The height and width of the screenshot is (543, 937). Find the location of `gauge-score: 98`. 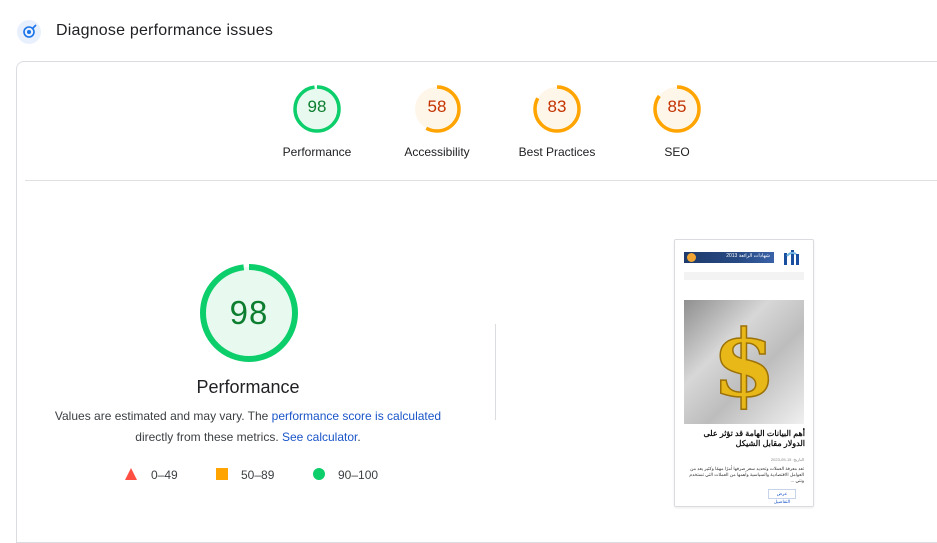

gauge-score: 98 is located at coordinates (317, 106).